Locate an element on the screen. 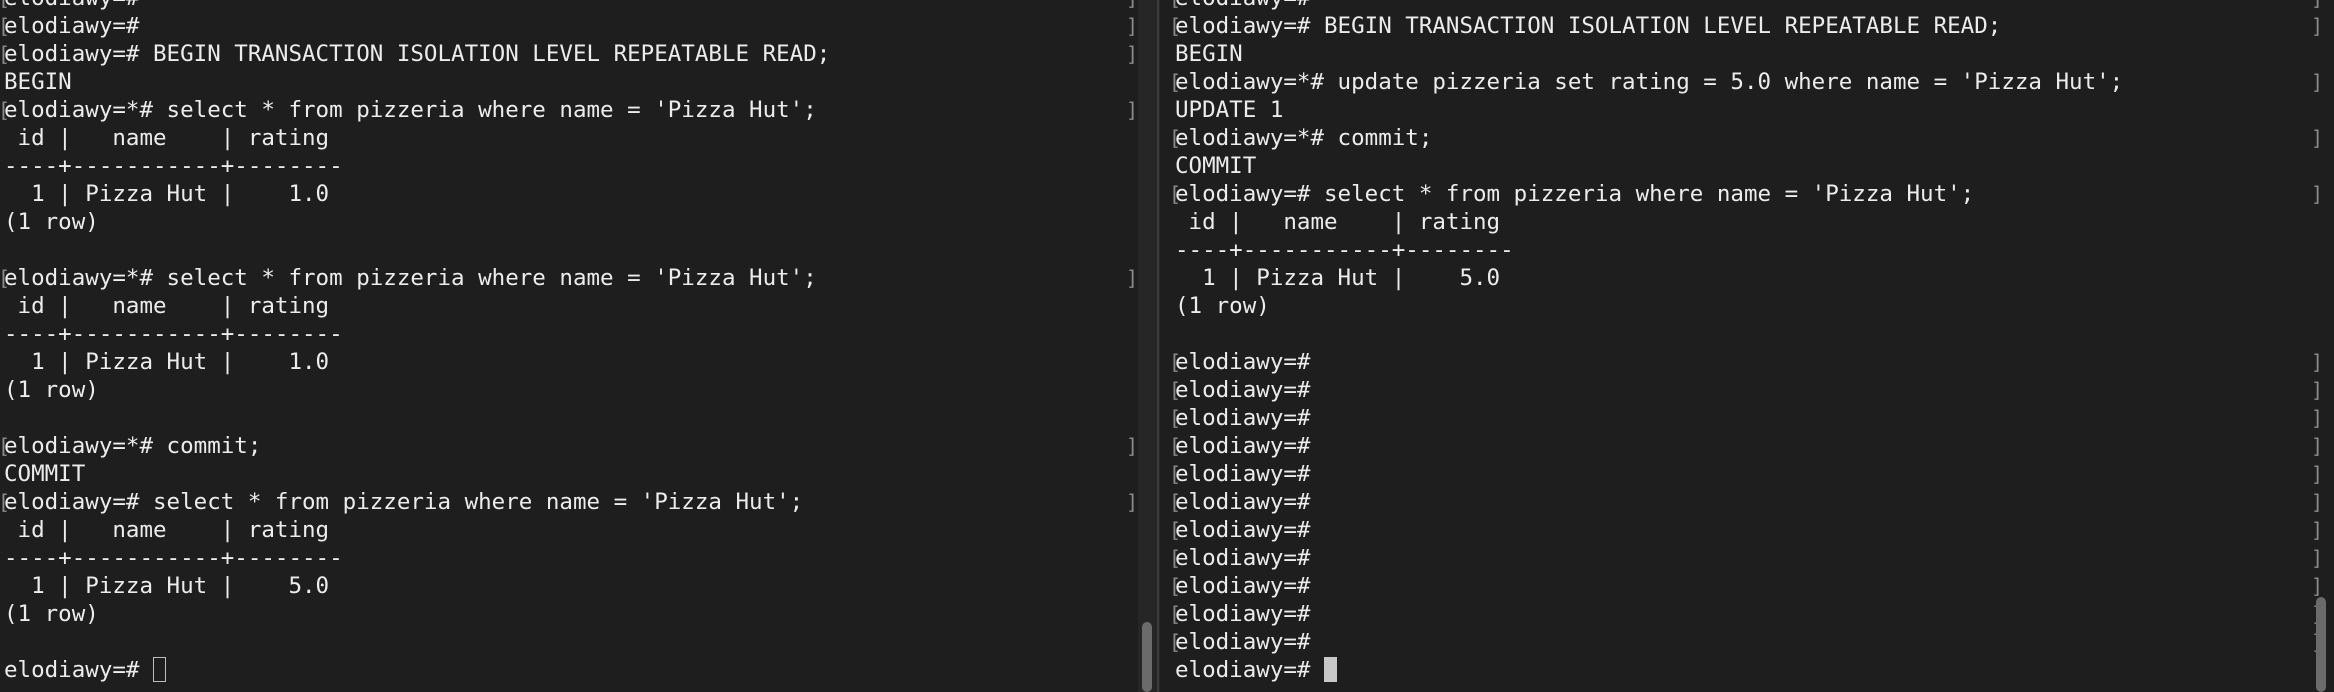 This screenshot has width=2334, height=692. right-scrollbar-thumb is located at coordinates (2321, 644).